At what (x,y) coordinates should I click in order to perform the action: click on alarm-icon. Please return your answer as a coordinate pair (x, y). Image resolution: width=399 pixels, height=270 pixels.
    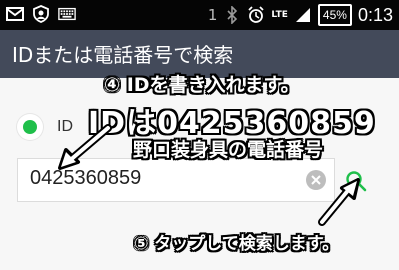
    Looking at the image, I should click on (256, 15).